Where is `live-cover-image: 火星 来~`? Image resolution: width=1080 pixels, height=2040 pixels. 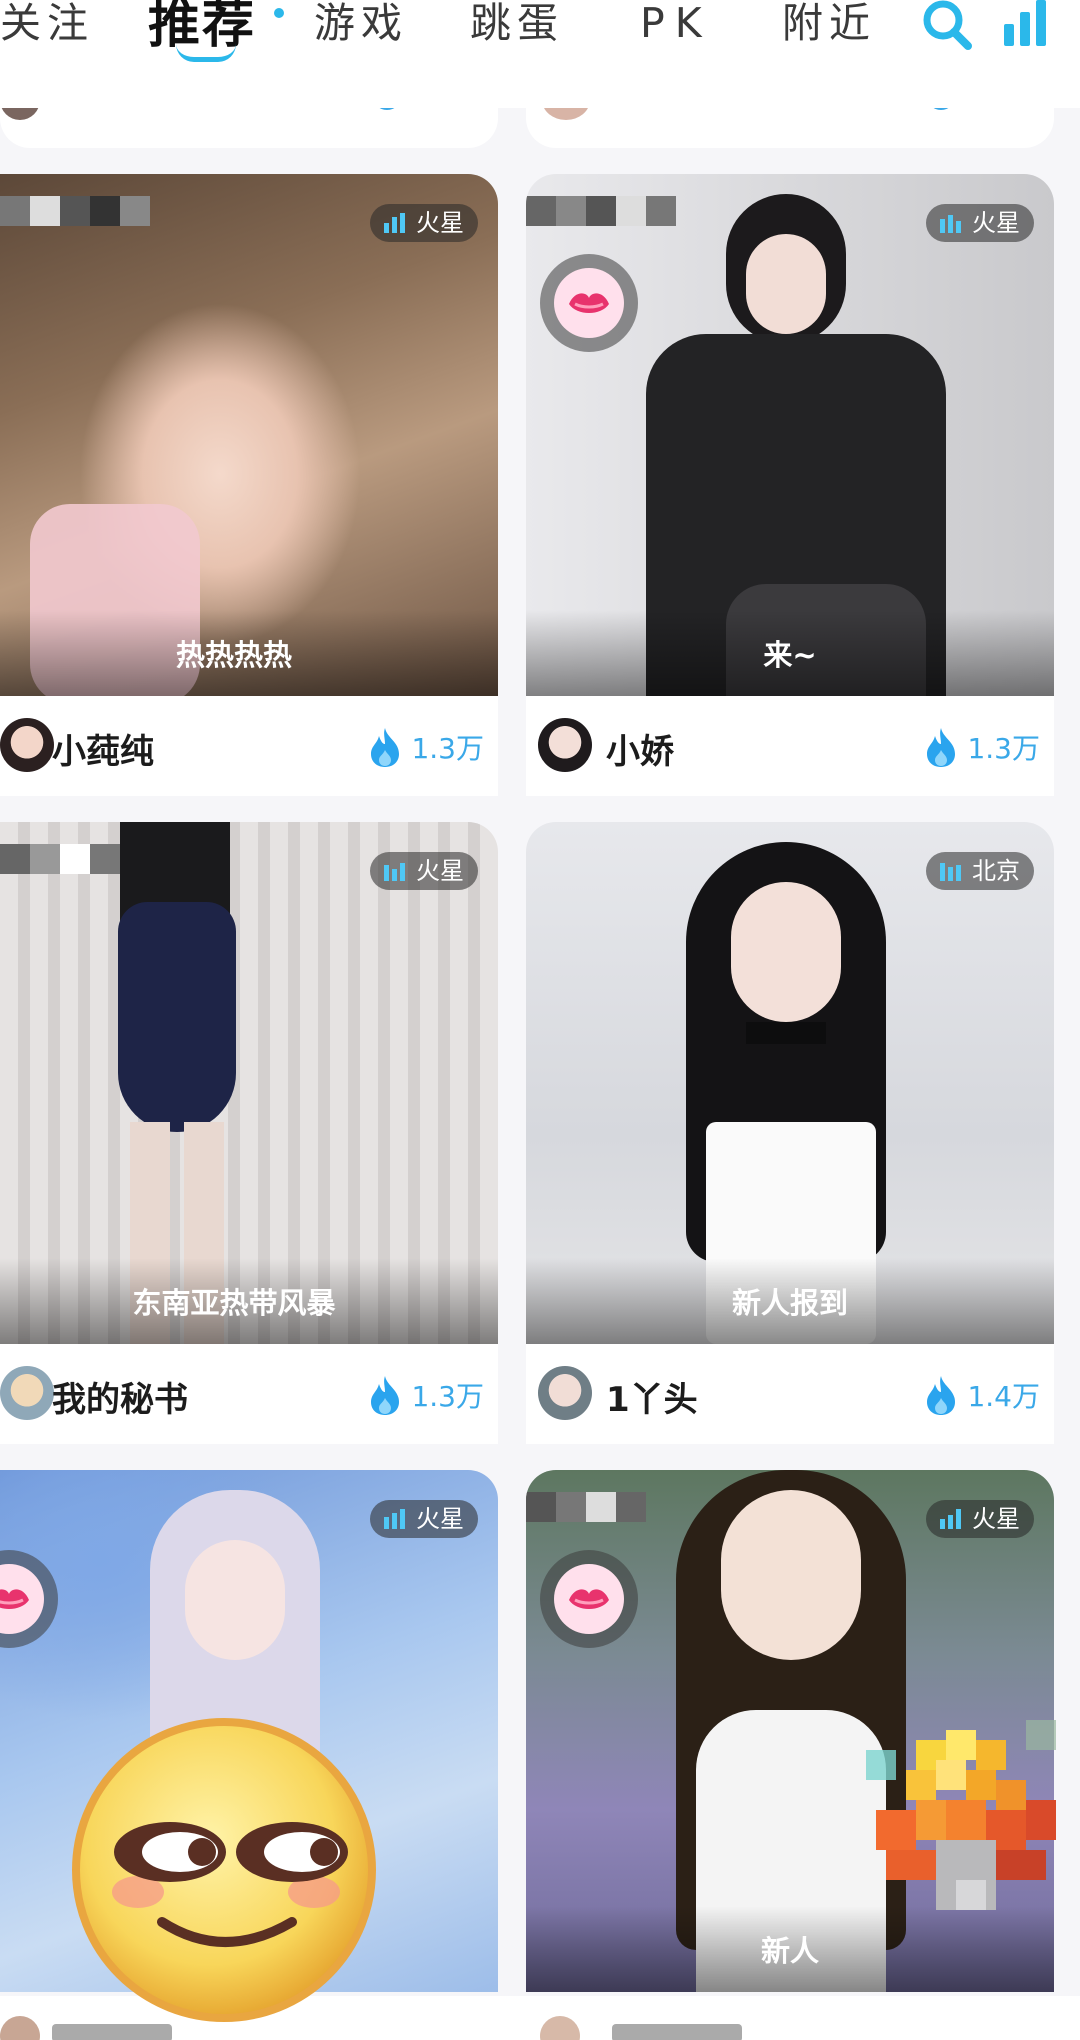
live-cover-image: 火星 来~ is located at coordinates (790, 435).